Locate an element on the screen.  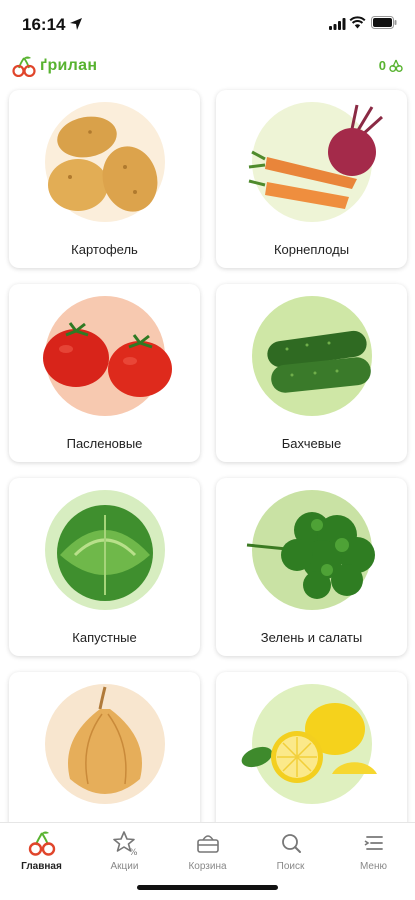
category-label: Пасленовые is located at coordinates (104, 443).